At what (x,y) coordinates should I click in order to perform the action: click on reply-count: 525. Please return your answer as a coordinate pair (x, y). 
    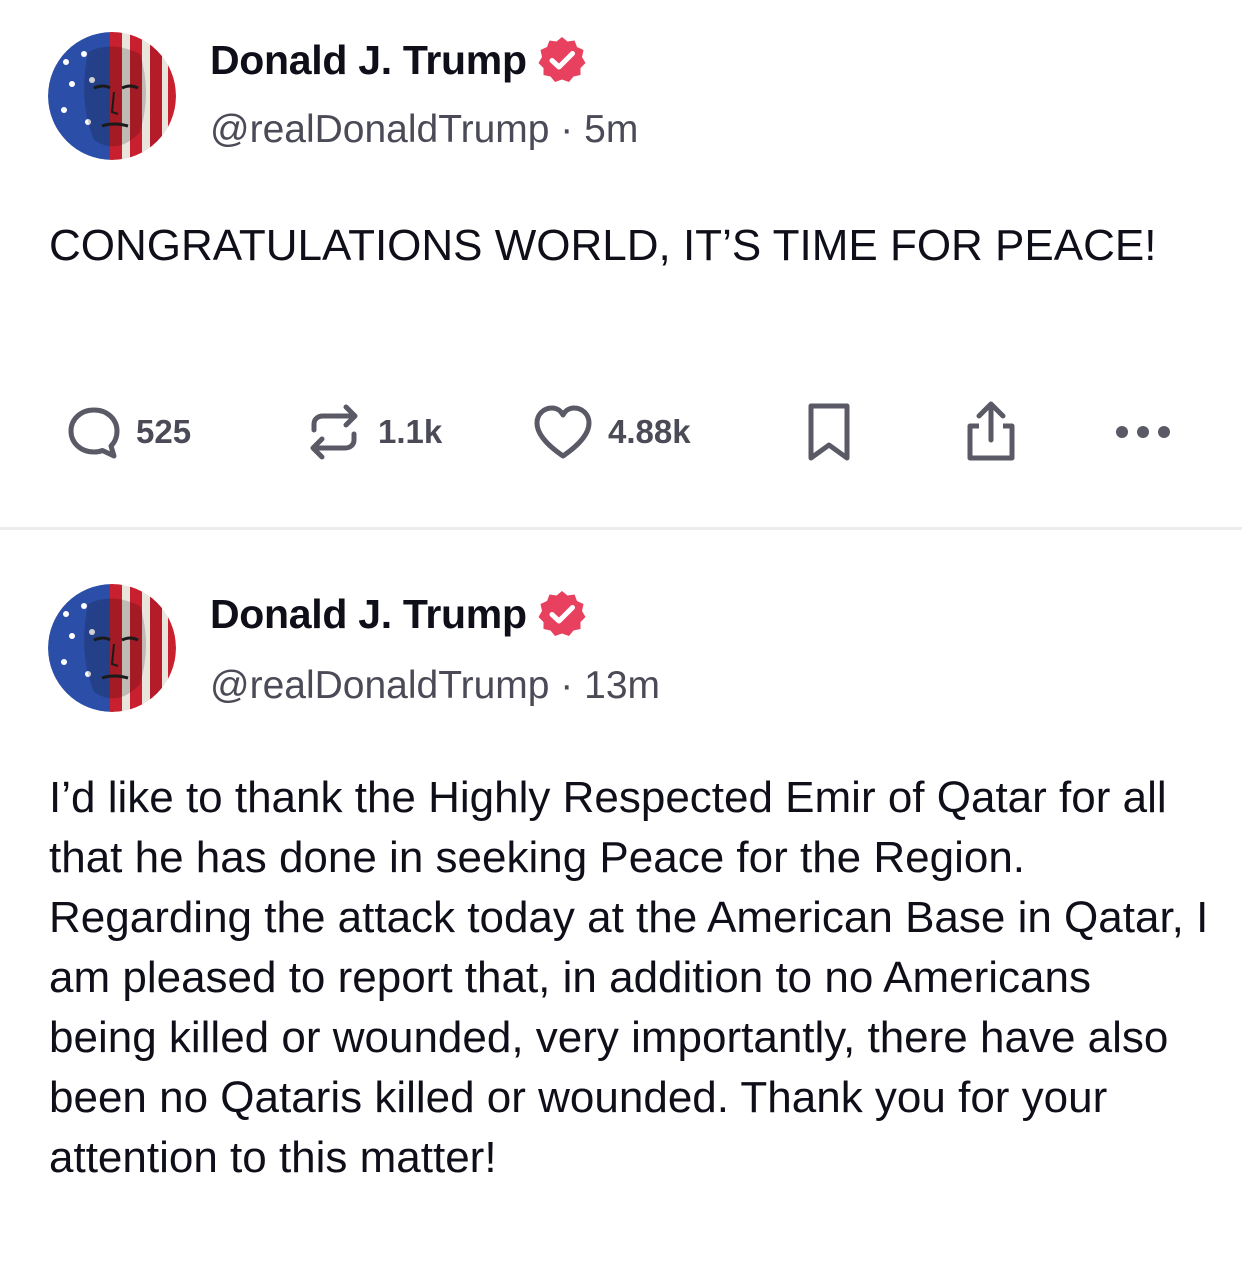
    Looking at the image, I should click on (164, 431).